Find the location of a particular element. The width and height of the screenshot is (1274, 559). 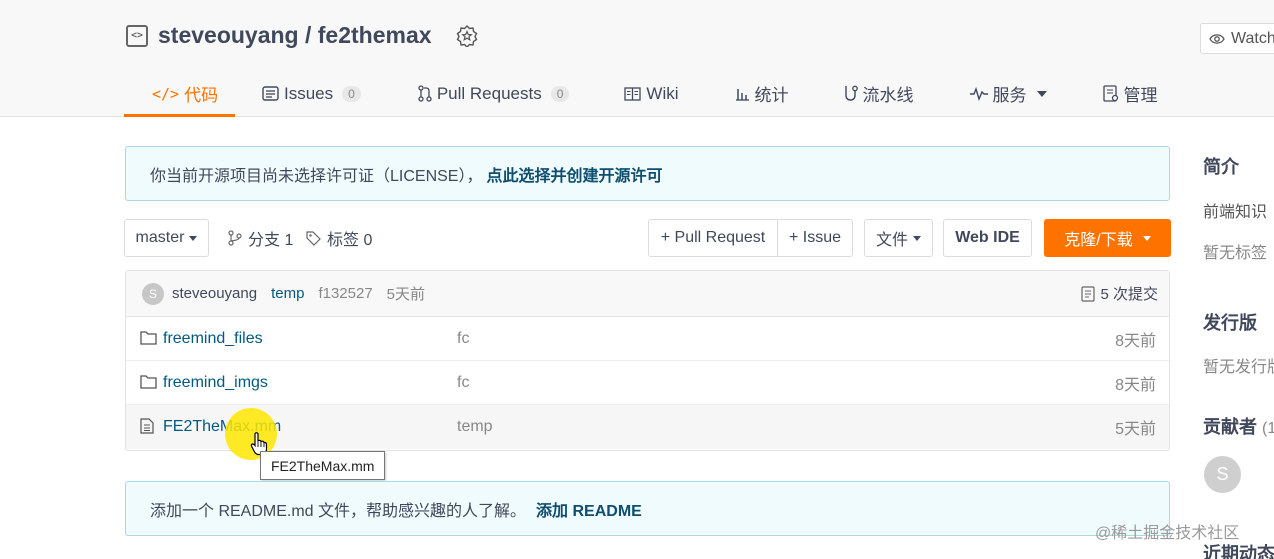

file-menu-label: 文件 is located at coordinates (891, 240).